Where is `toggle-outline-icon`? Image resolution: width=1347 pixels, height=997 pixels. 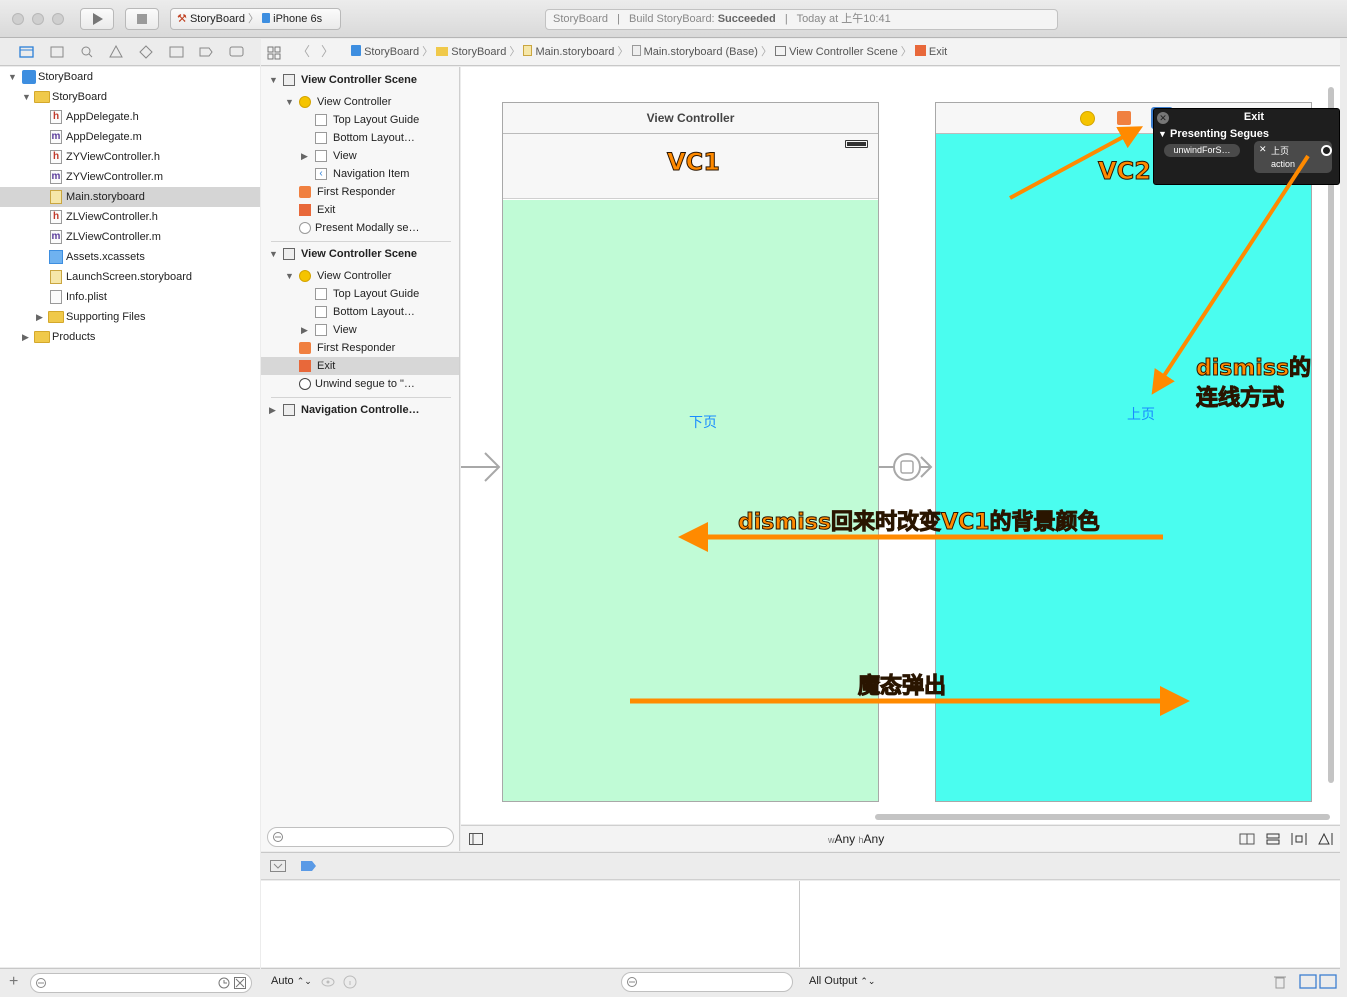
toggle-outline-icon is located at coordinates (476, 839).